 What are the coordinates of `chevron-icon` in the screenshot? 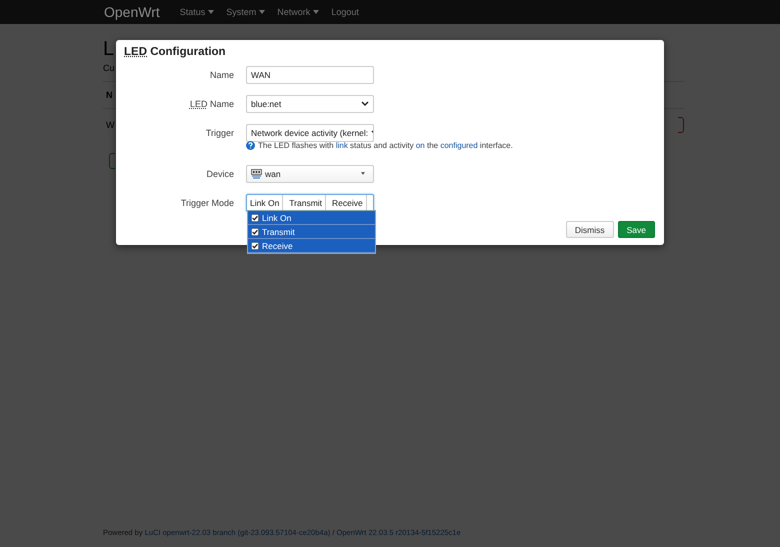 It's located at (365, 103).